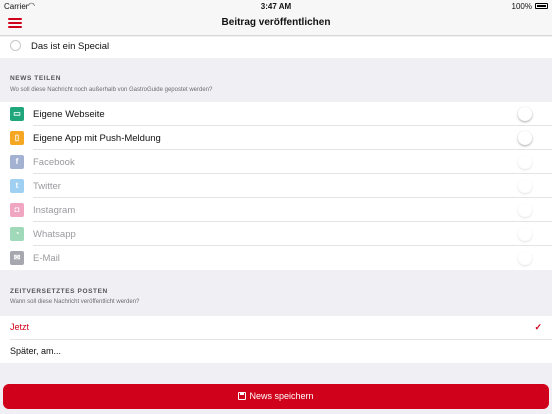  Describe the element at coordinates (17, 186) in the screenshot. I see `twitter-icon: t` at that location.